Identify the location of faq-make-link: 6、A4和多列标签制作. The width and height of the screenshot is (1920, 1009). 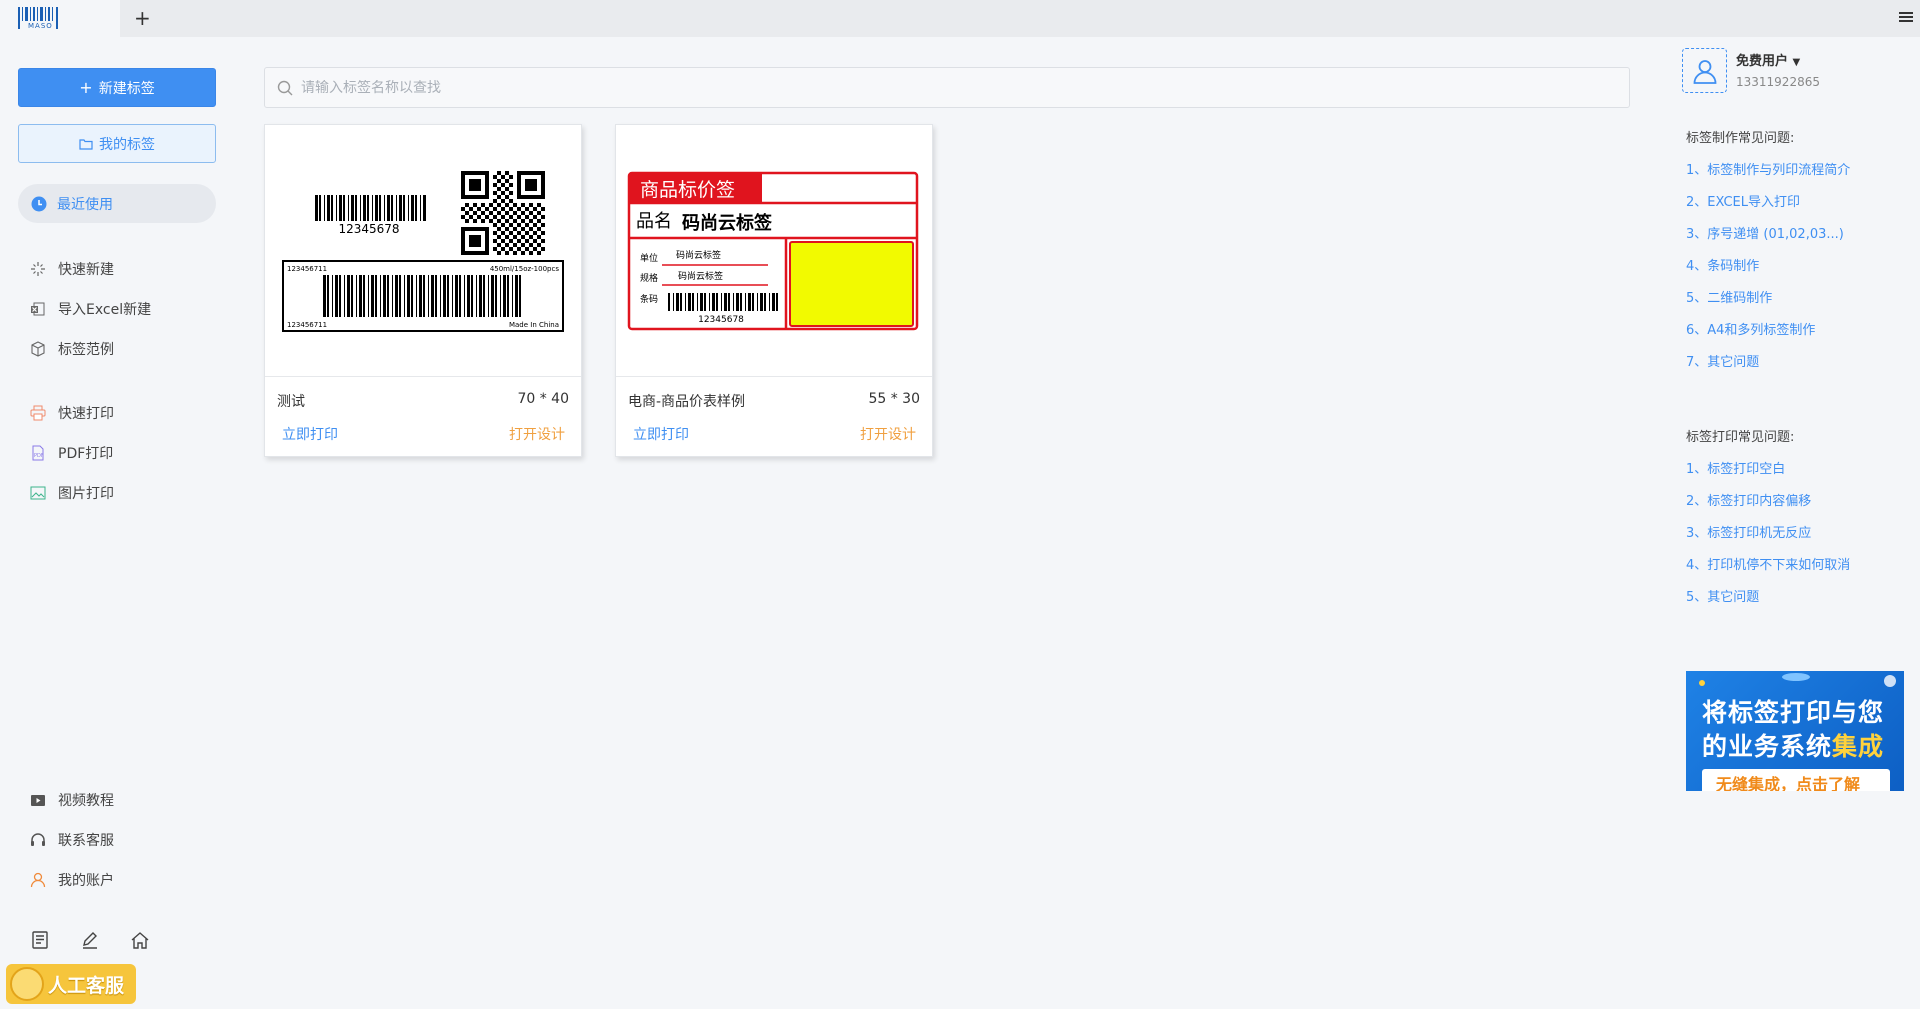
(1750, 328).